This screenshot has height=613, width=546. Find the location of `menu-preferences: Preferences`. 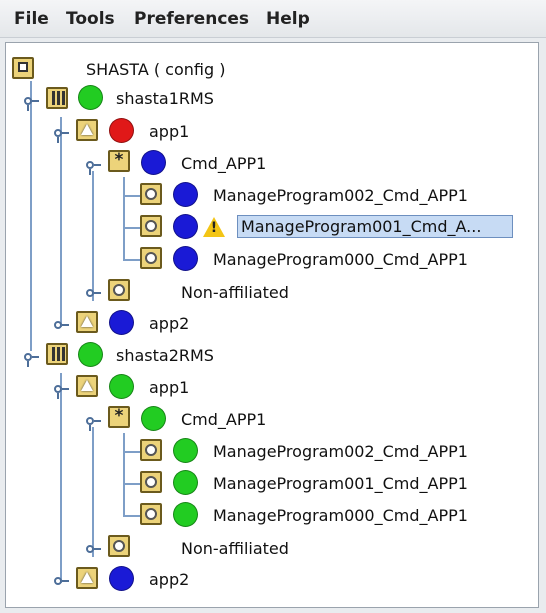

menu-preferences: Preferences is located at coordinates (191, 19).